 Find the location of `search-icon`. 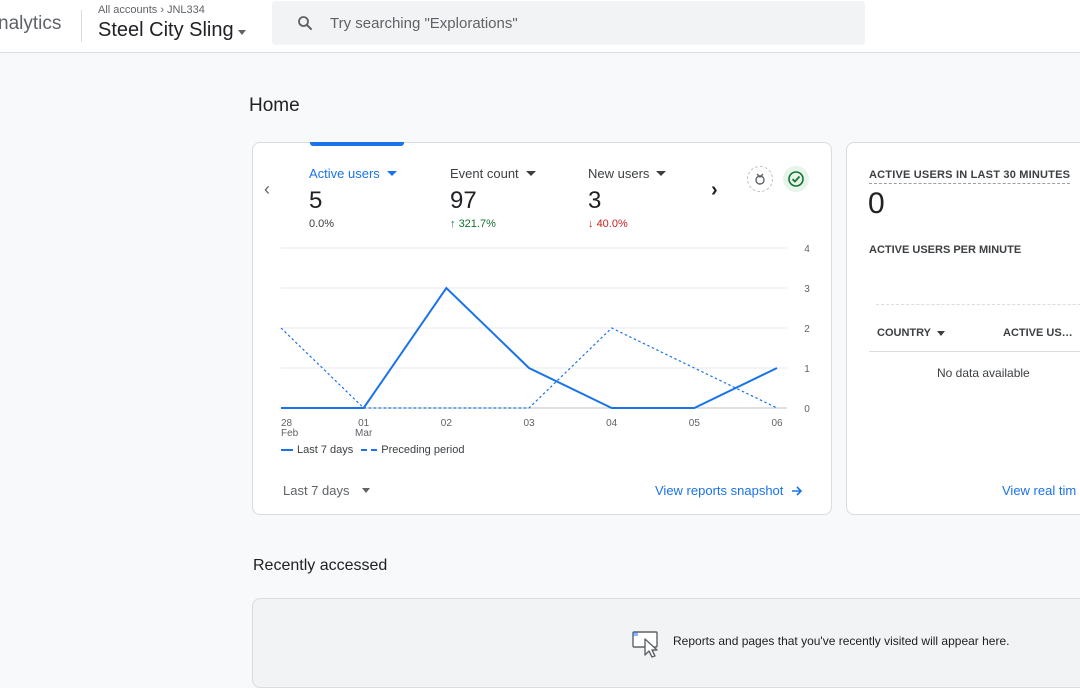

search-icon is located at coordinates (305, 23).